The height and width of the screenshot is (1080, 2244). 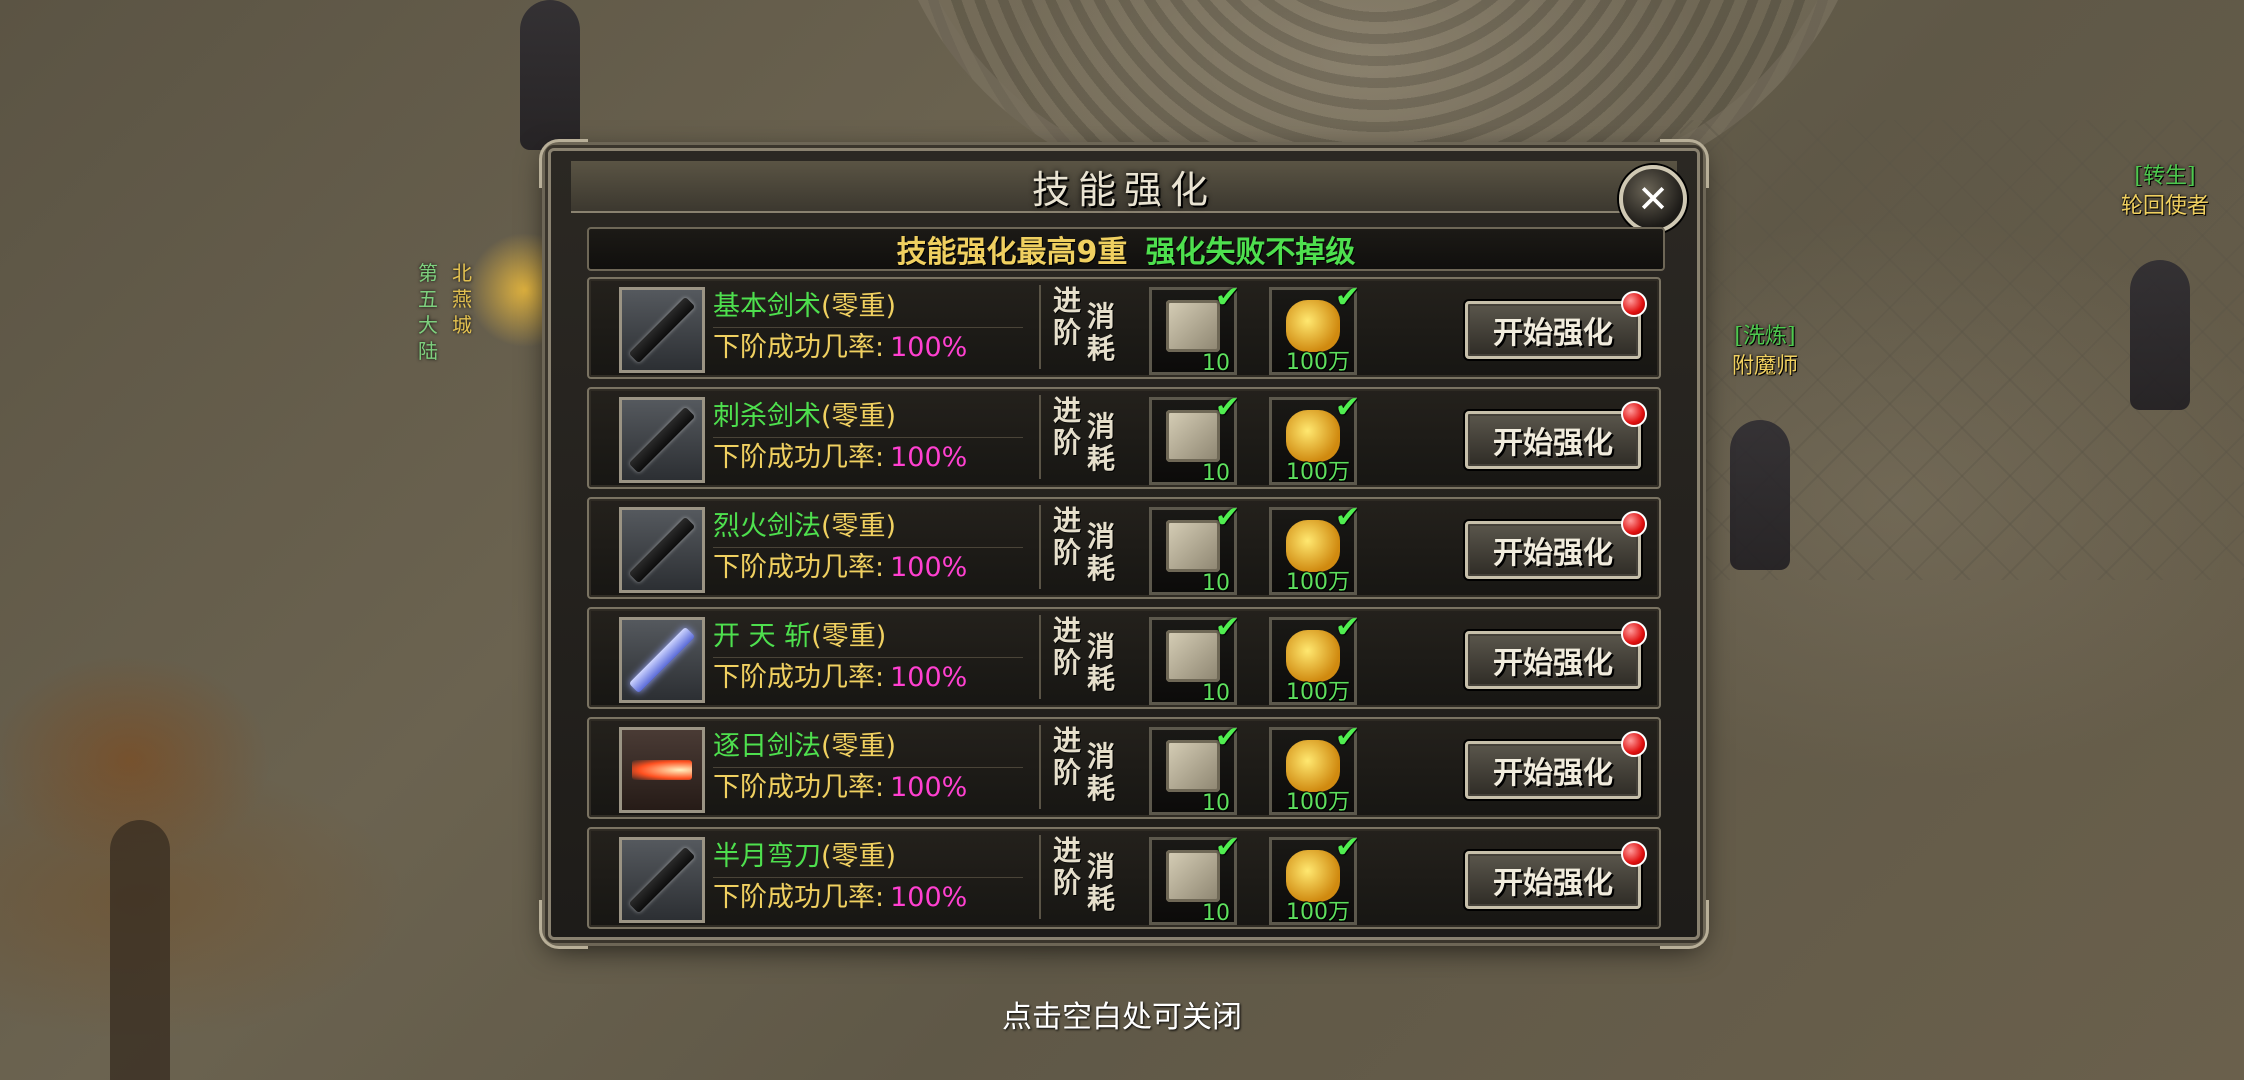 I want to click on player-character, so click(x=550, y=75).